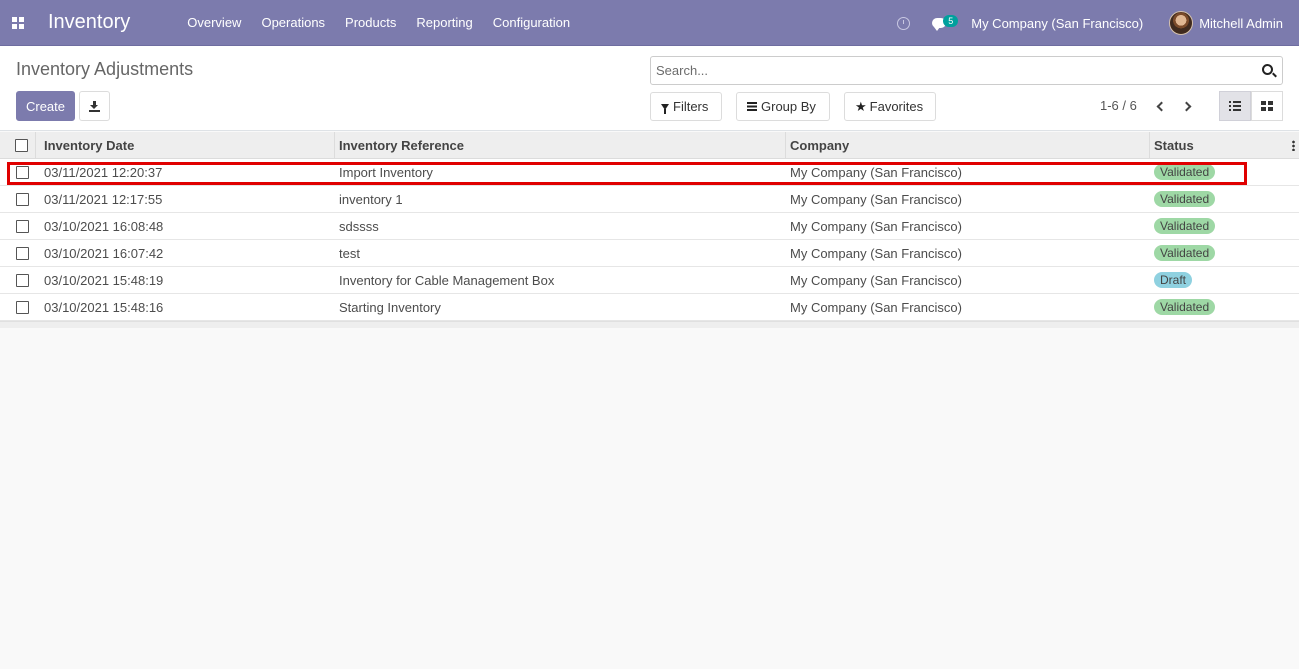  Describe the element at coordinates (1241, 23) in the screenshot. I see `user-menu: Mitchell Admin` at that location.